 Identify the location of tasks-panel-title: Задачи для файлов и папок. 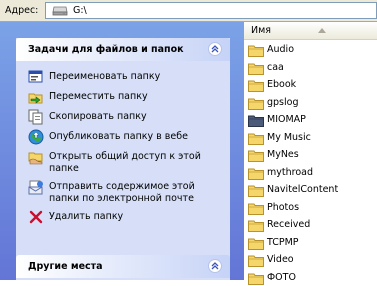
(106, 49).